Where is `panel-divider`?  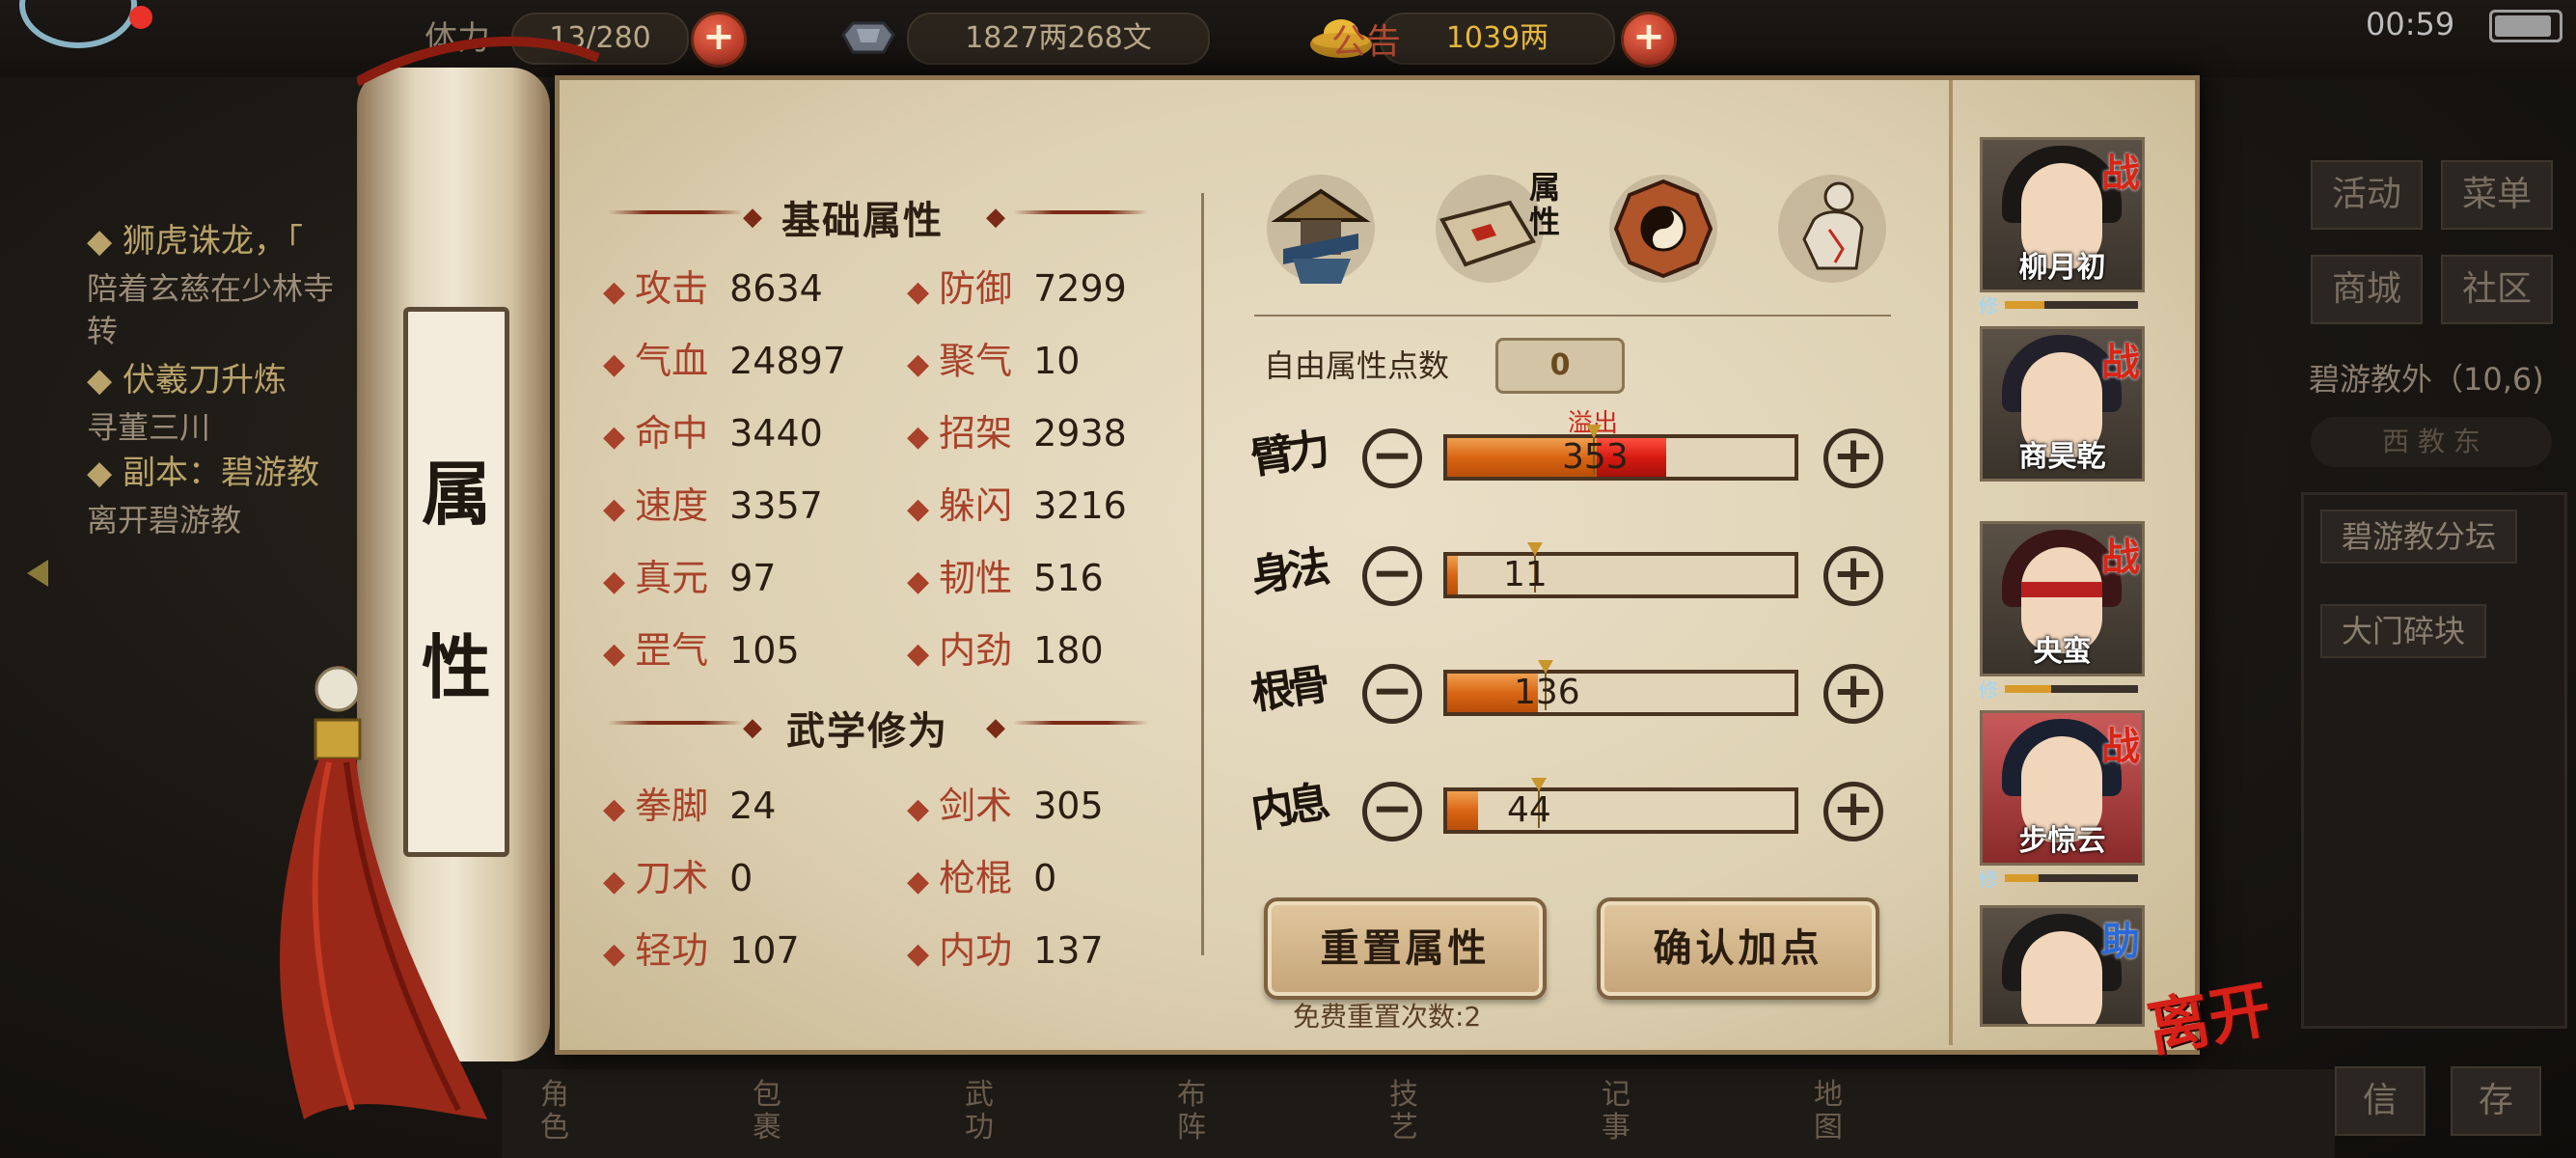 panel-divider is located at coordinates (1951, 562).